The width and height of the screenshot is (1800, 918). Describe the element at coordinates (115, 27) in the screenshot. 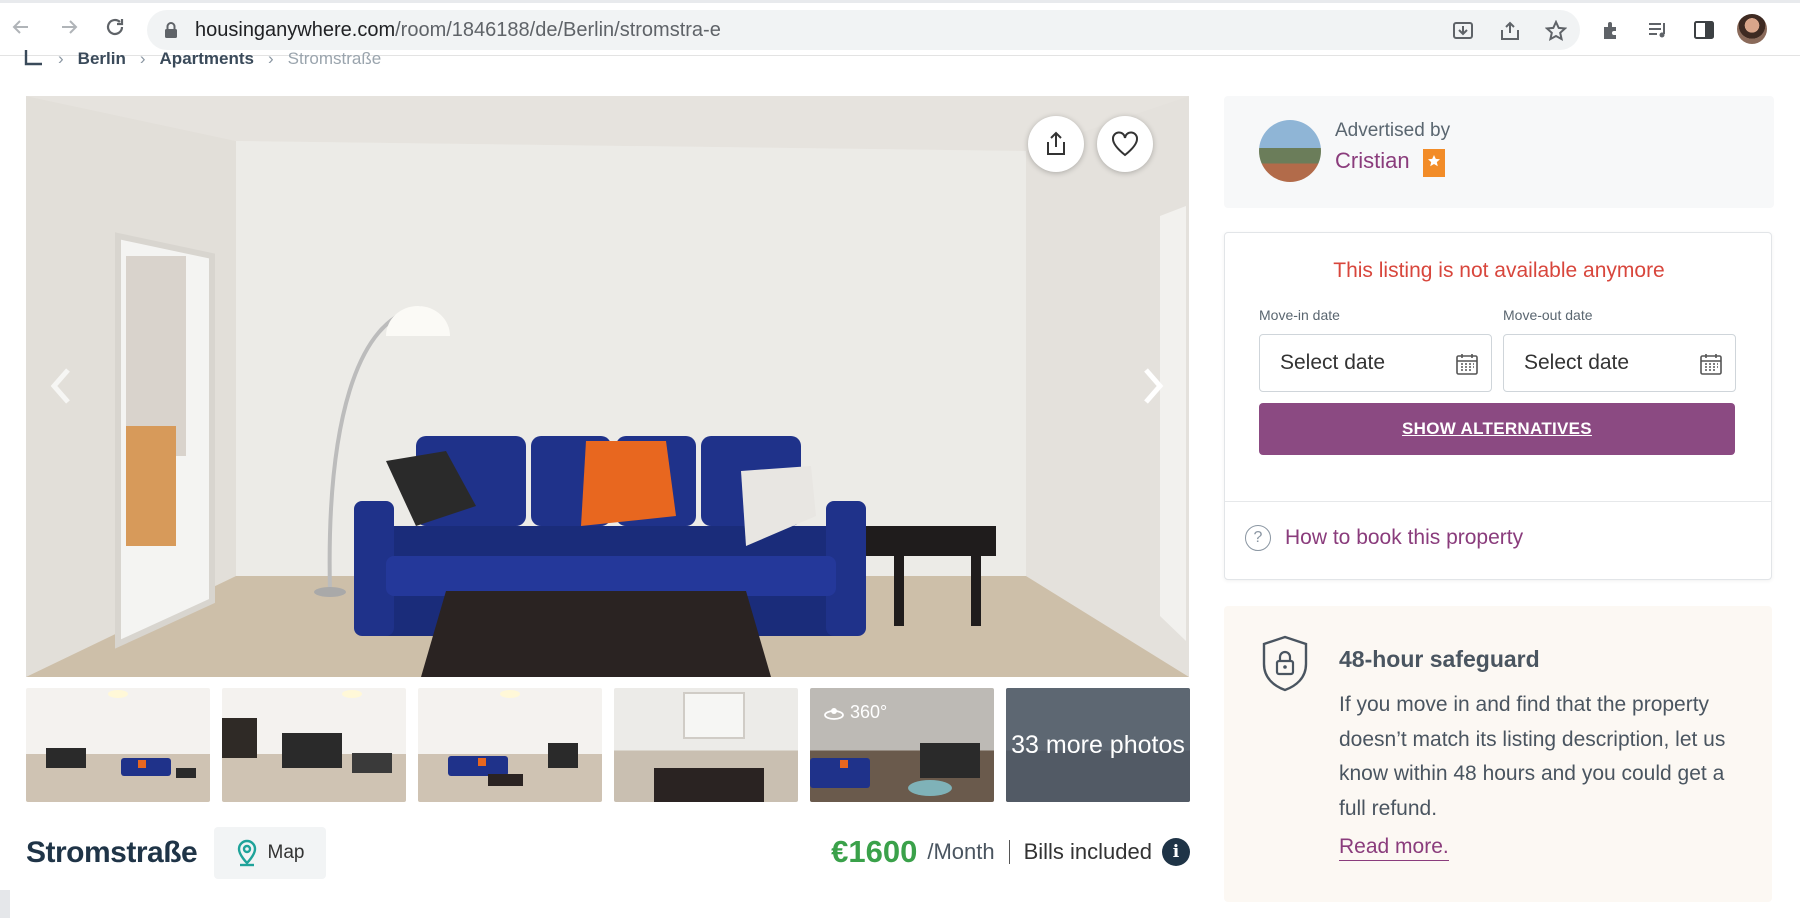

I see `reload-icon` at that location.